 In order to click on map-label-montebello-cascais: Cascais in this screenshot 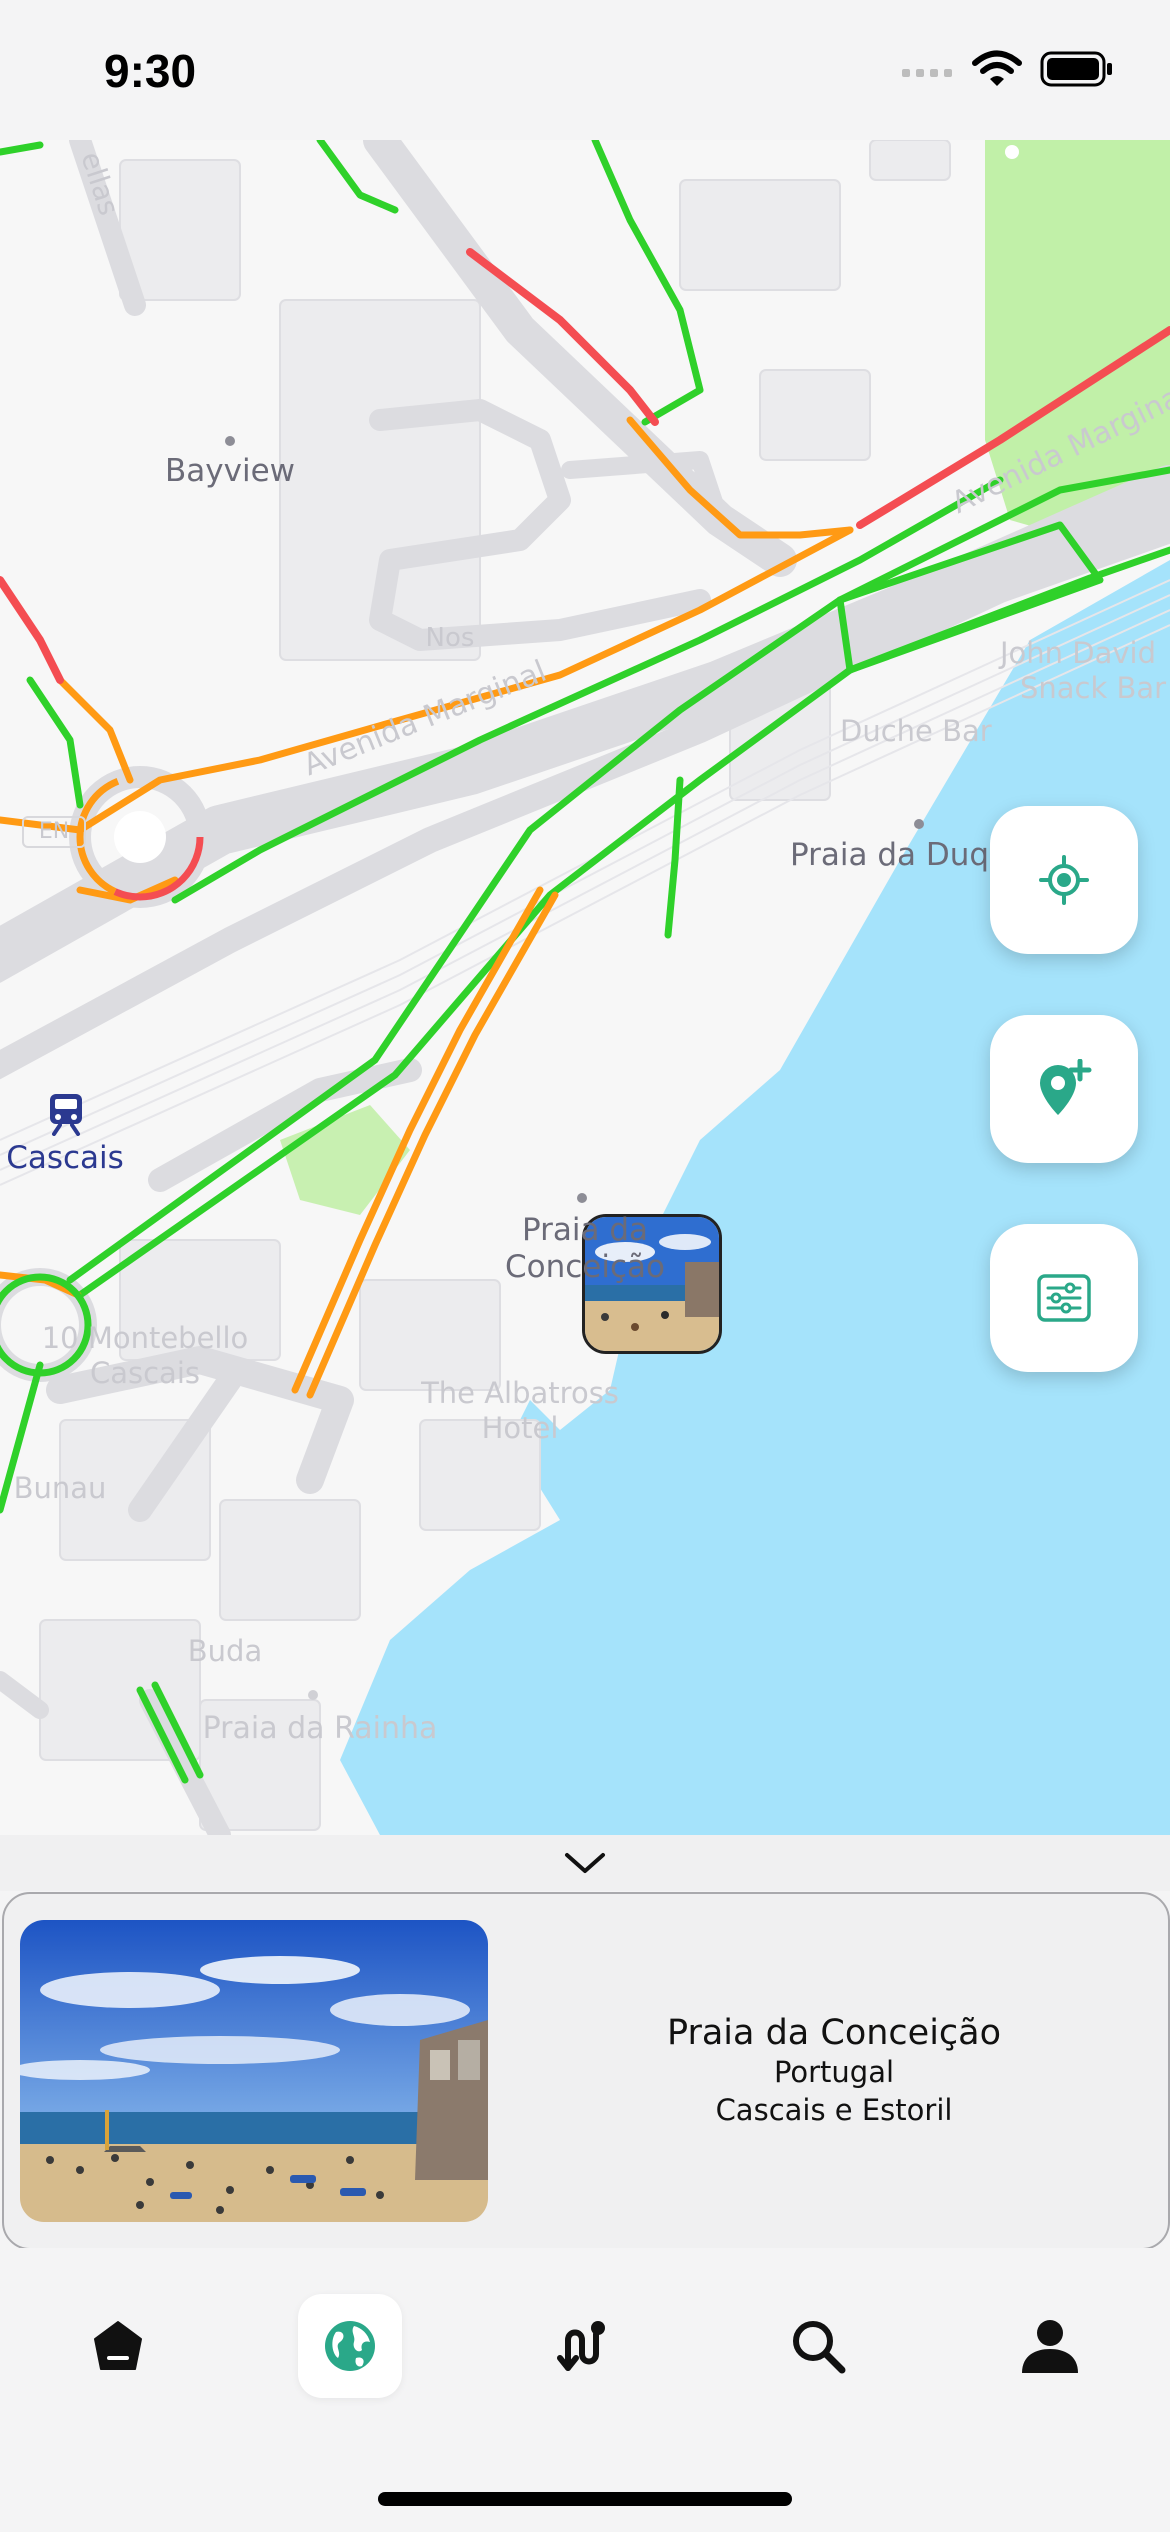, I will do `click(144, 1373)`.